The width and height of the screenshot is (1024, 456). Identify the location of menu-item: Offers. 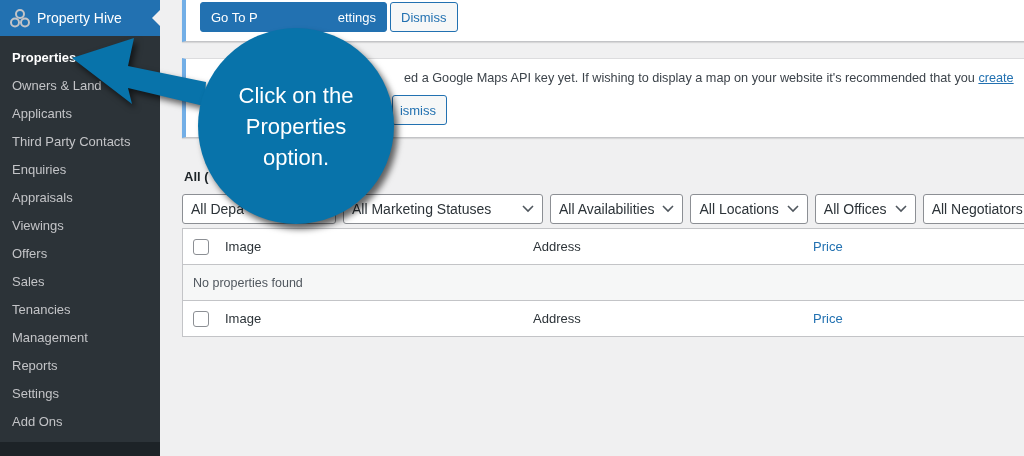
(30, 255).